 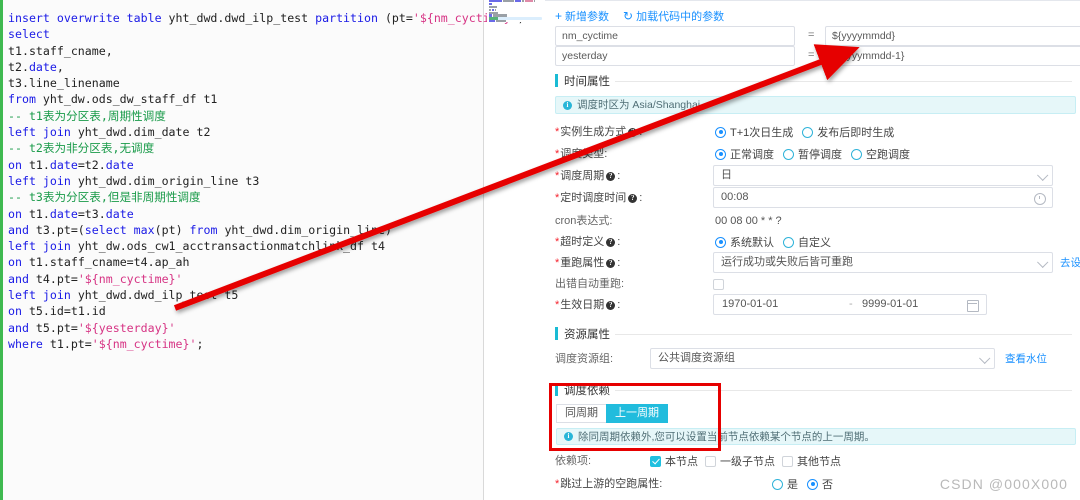 I want to click on label-schedule-period: *调度周期?:, so click(x=588, y=176).